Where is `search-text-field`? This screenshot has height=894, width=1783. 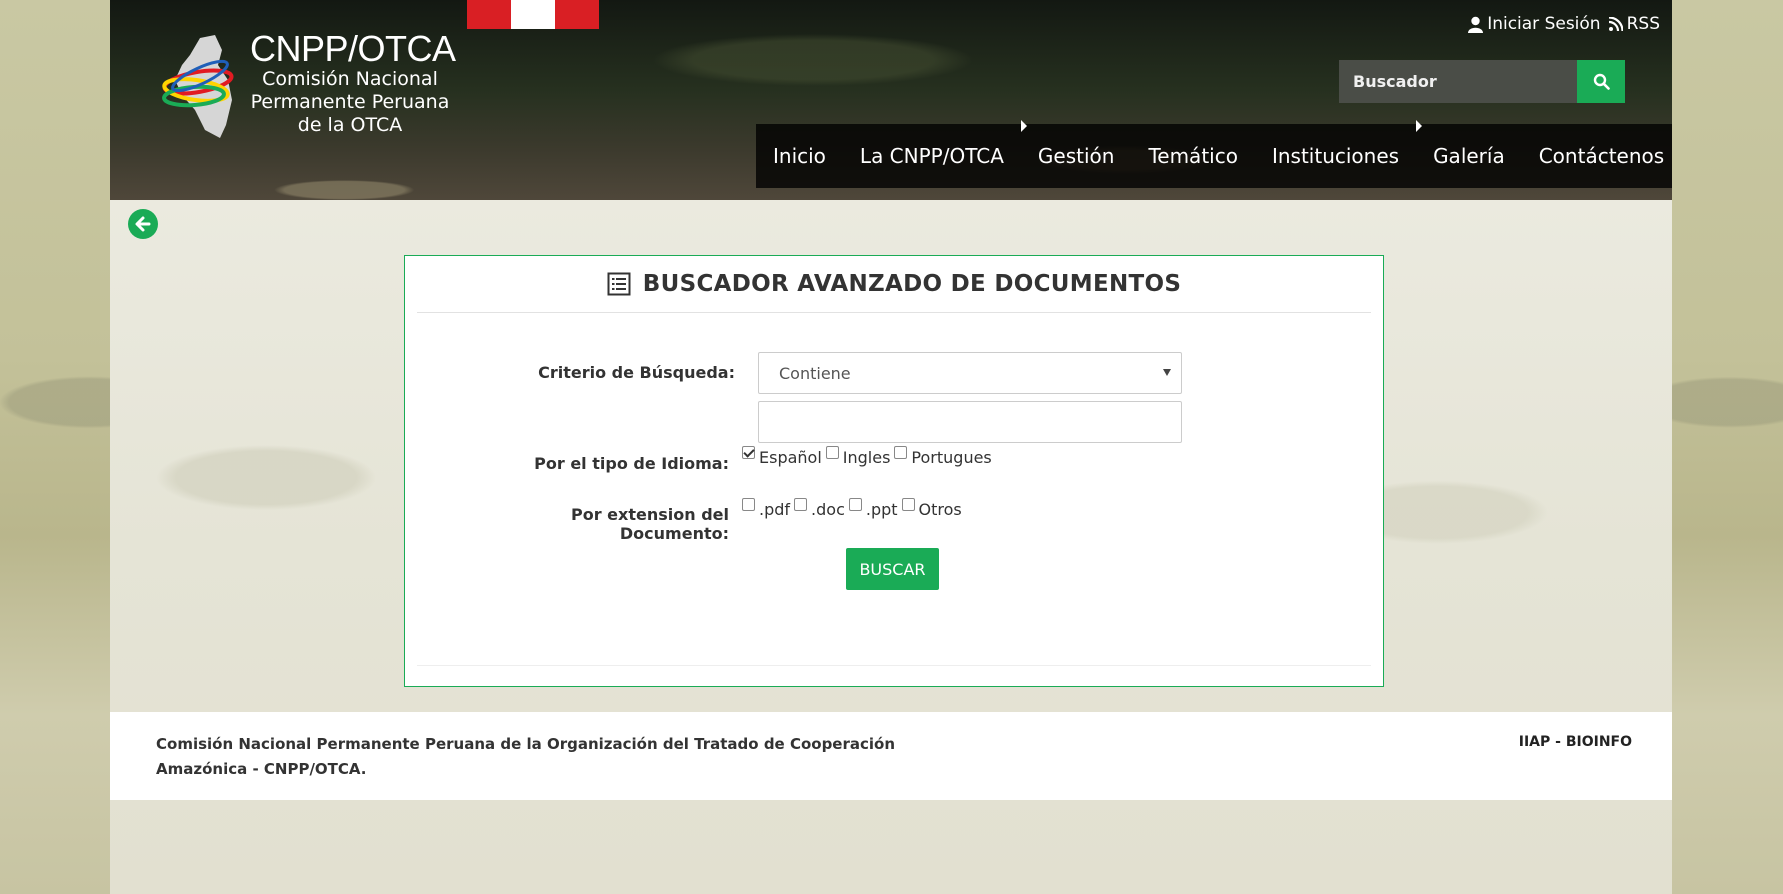
search-text-field is located at coordinates (970, 422).